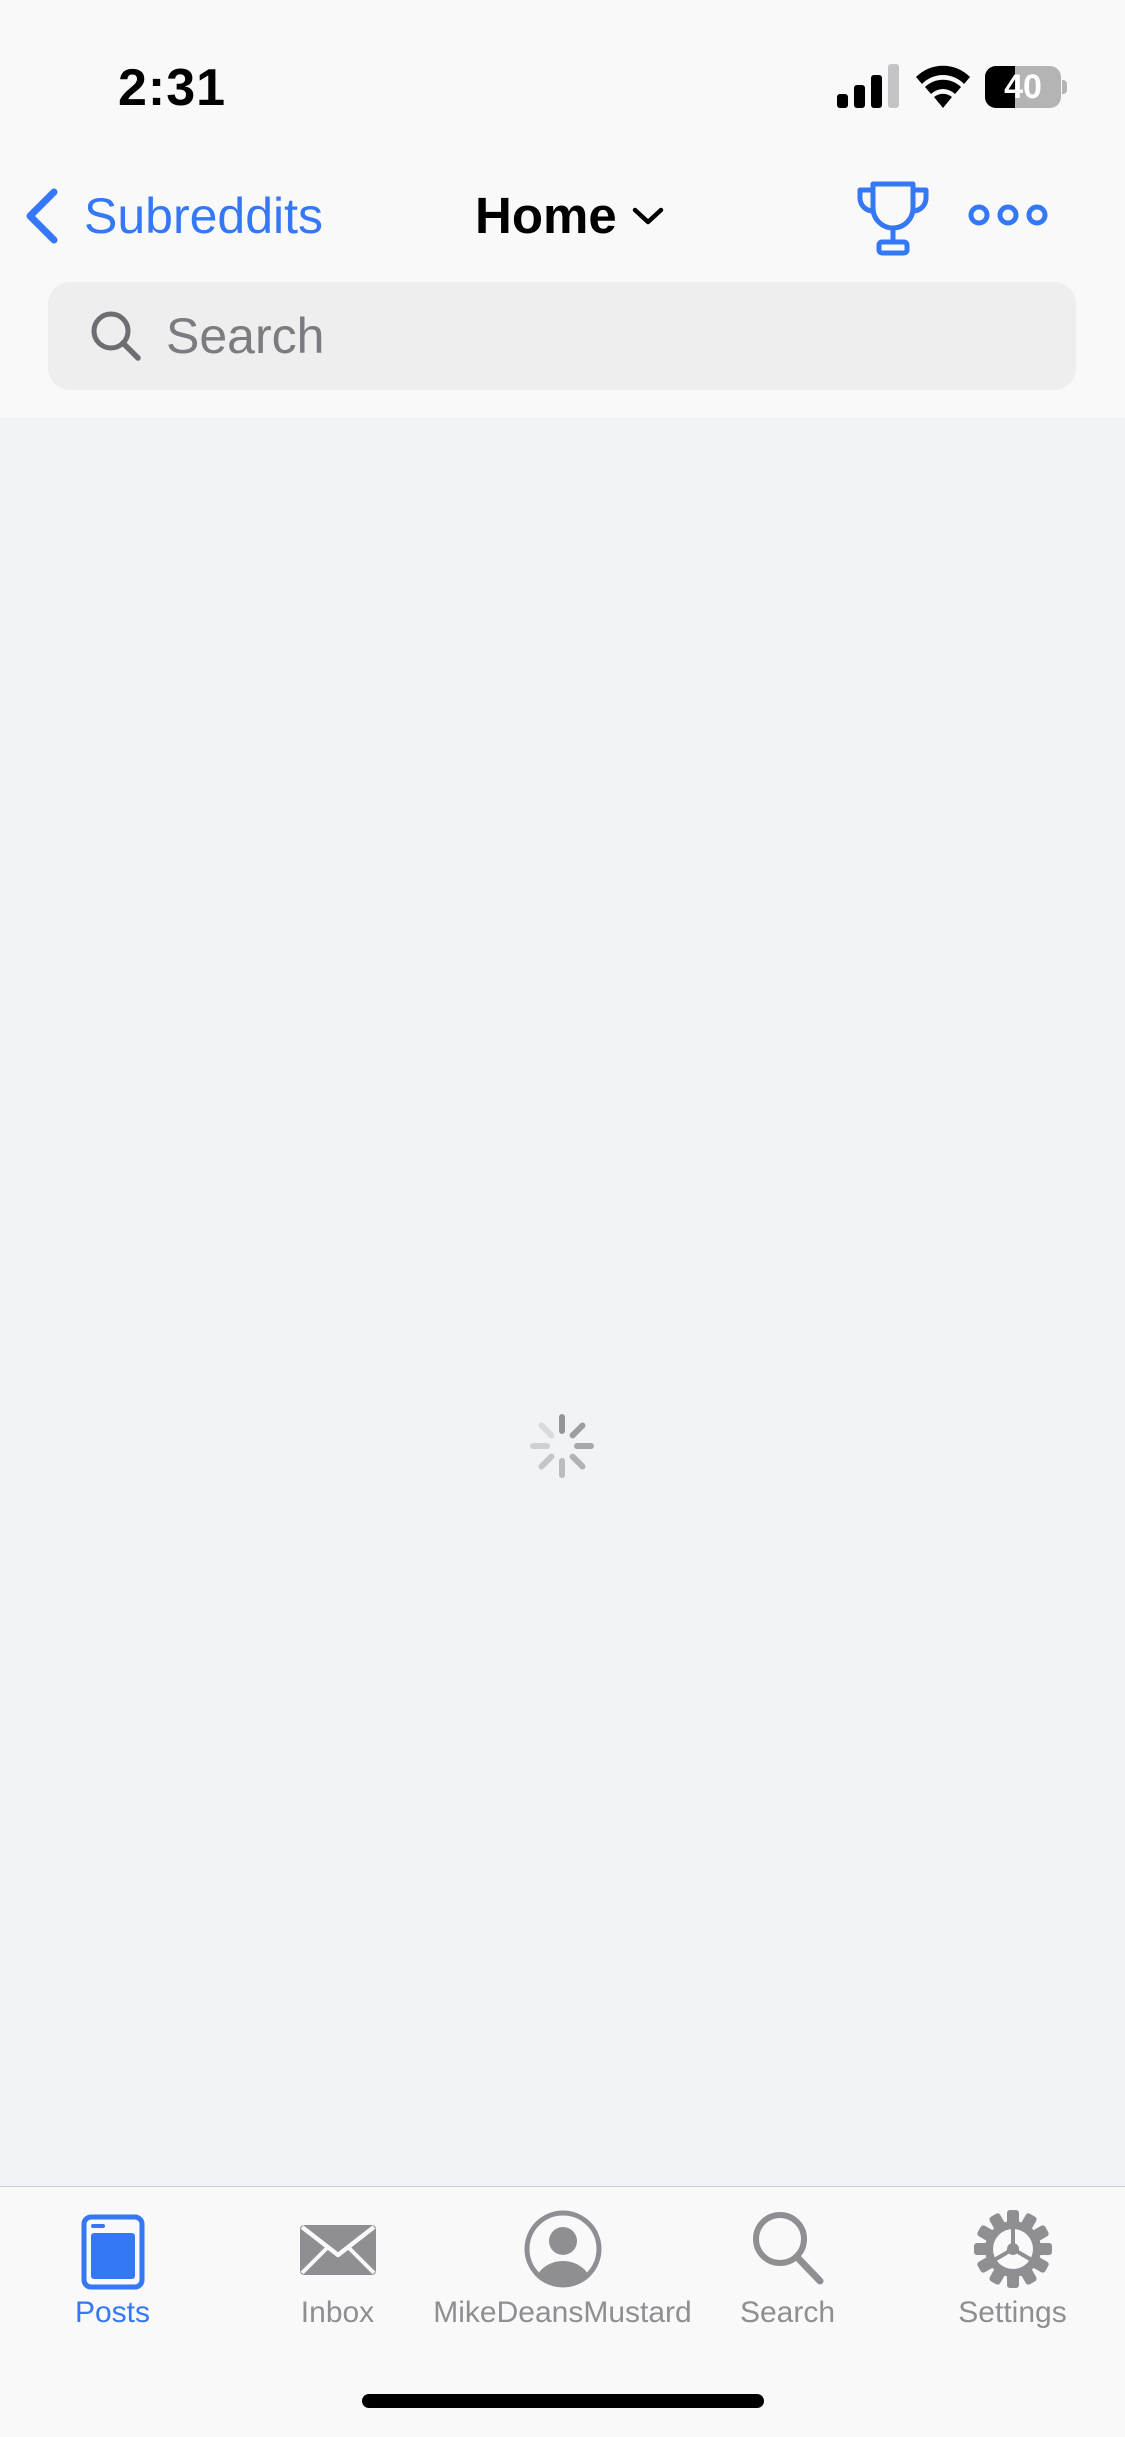 The width and height of the screenshot is (1125, 2437). I want to click on battery-body: 40, so click(1023, 87).